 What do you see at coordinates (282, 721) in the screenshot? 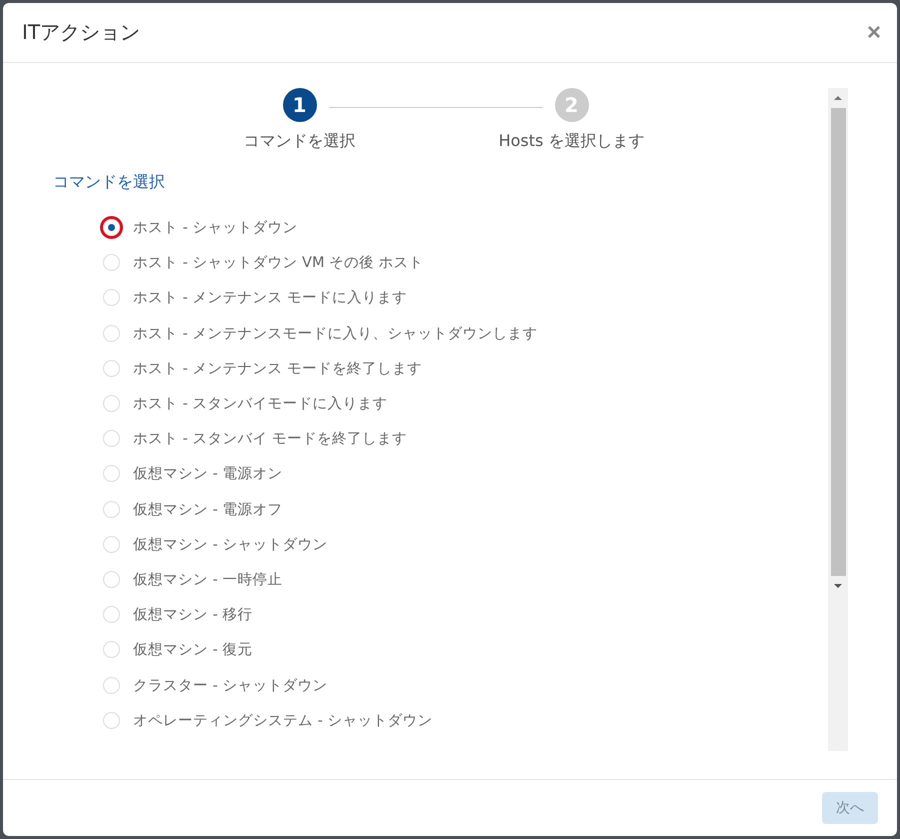
I see `option-label: オペレーティングシステム - シャットダウン` at bounding box center [282, 721].